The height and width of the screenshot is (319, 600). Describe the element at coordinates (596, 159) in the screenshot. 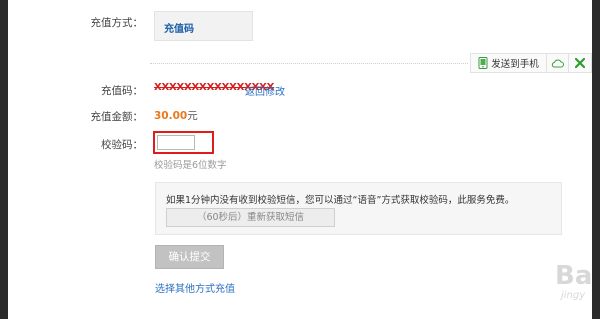

I see `right-edge-bar` at that location.